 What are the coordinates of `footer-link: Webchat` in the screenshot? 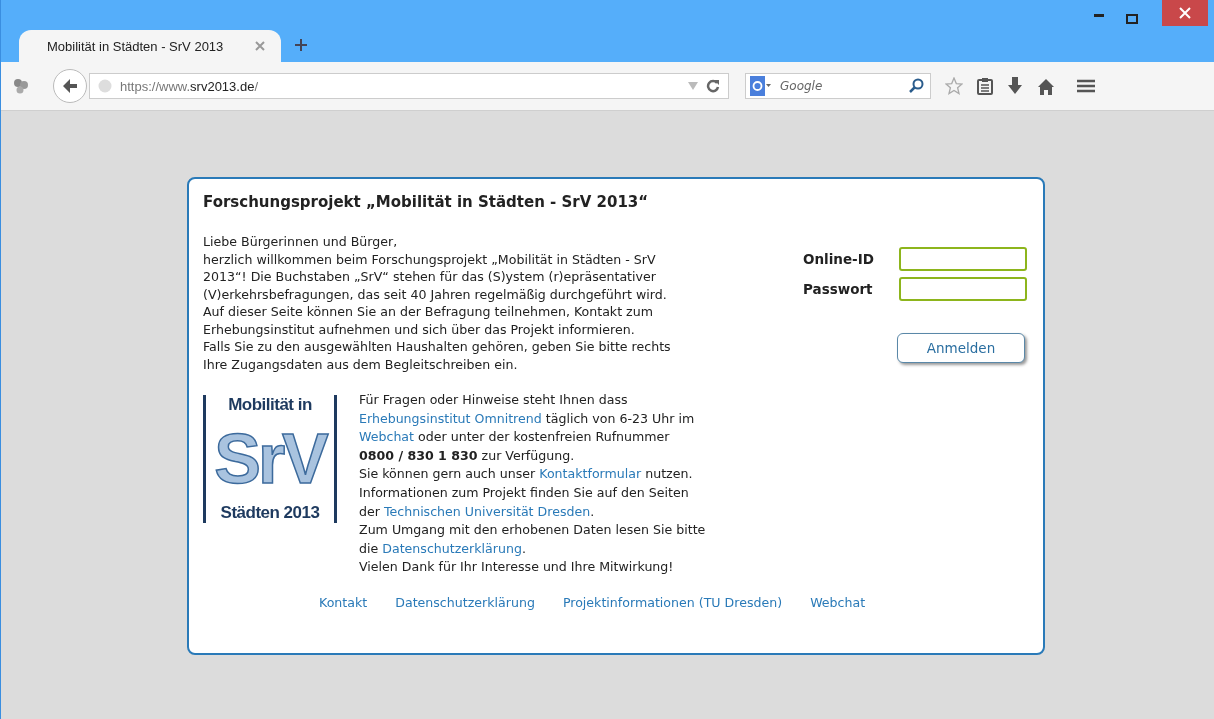 It's located at (838, 602).